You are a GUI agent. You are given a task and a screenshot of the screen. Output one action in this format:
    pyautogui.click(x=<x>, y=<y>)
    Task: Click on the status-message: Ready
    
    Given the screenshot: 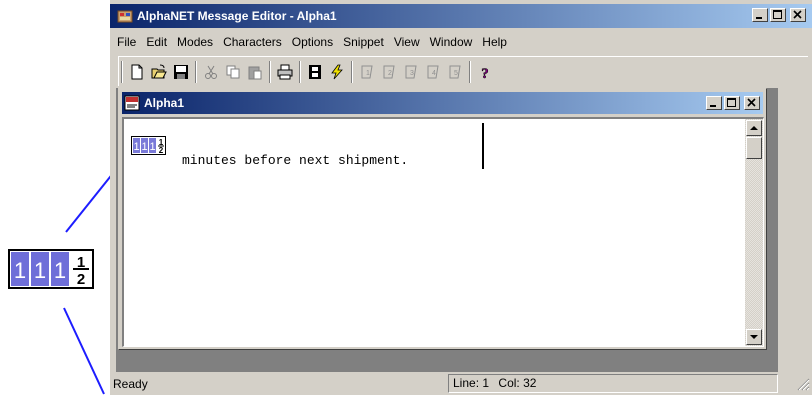 What is the action you would take?
    pyautogui.click(x=130, y=384)
    